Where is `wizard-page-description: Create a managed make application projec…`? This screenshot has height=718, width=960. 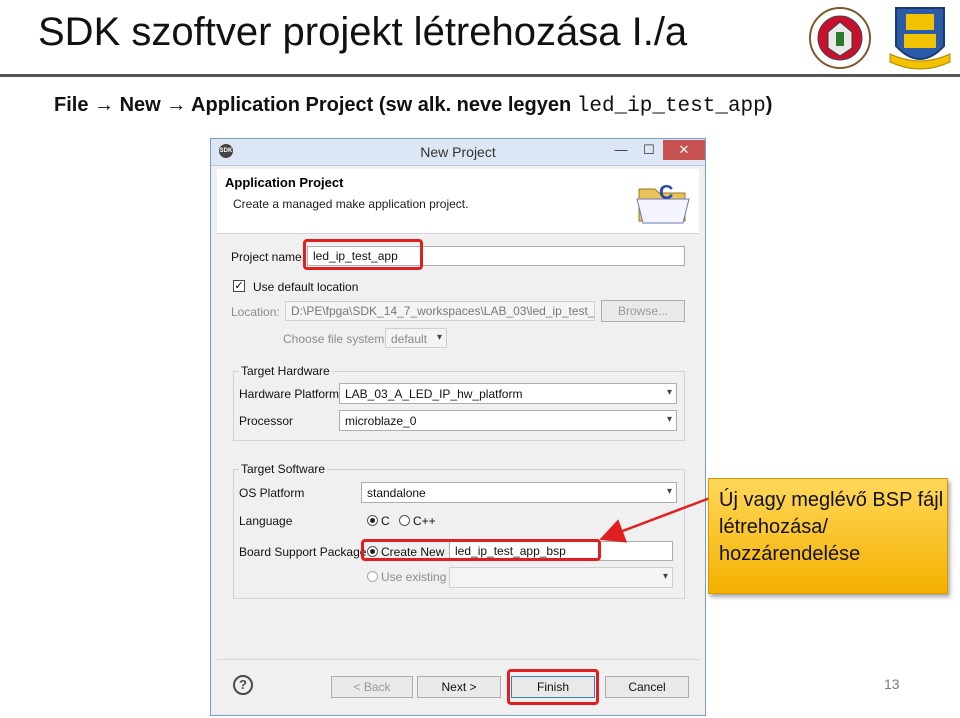
wizard-page-description: Create a managed make application projec… is located at coordinates (351, 204).